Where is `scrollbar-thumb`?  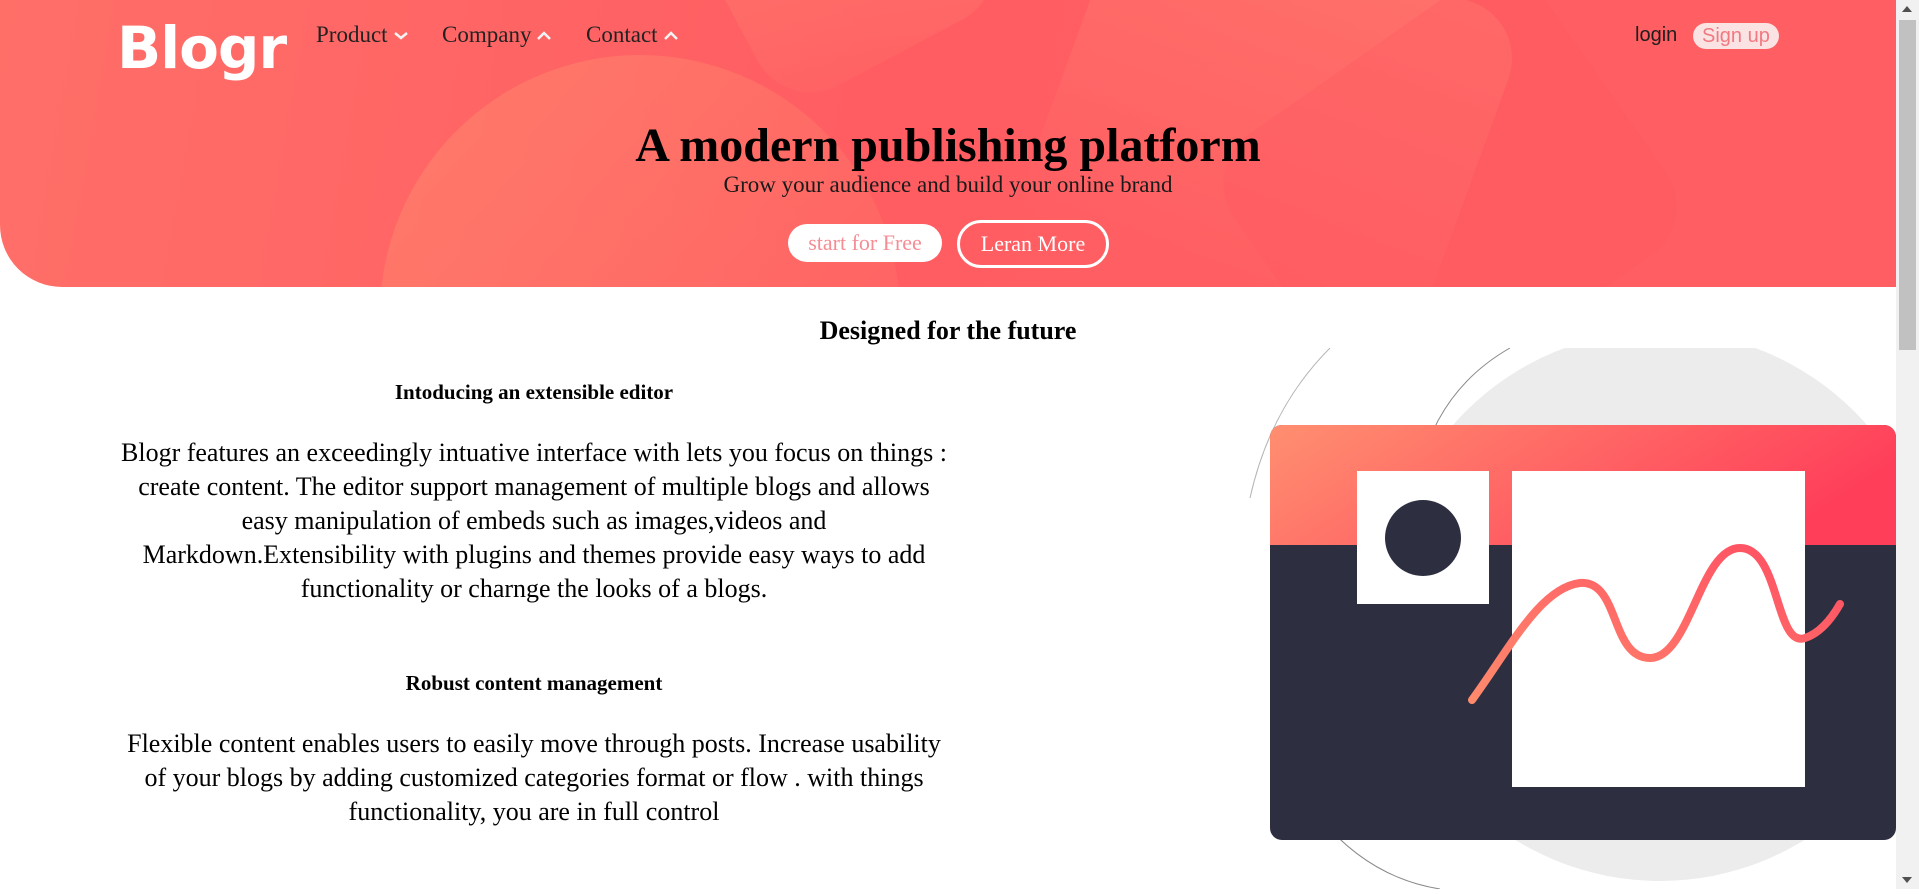
scrollbar-thumb is located at coordinates (1907, 185).